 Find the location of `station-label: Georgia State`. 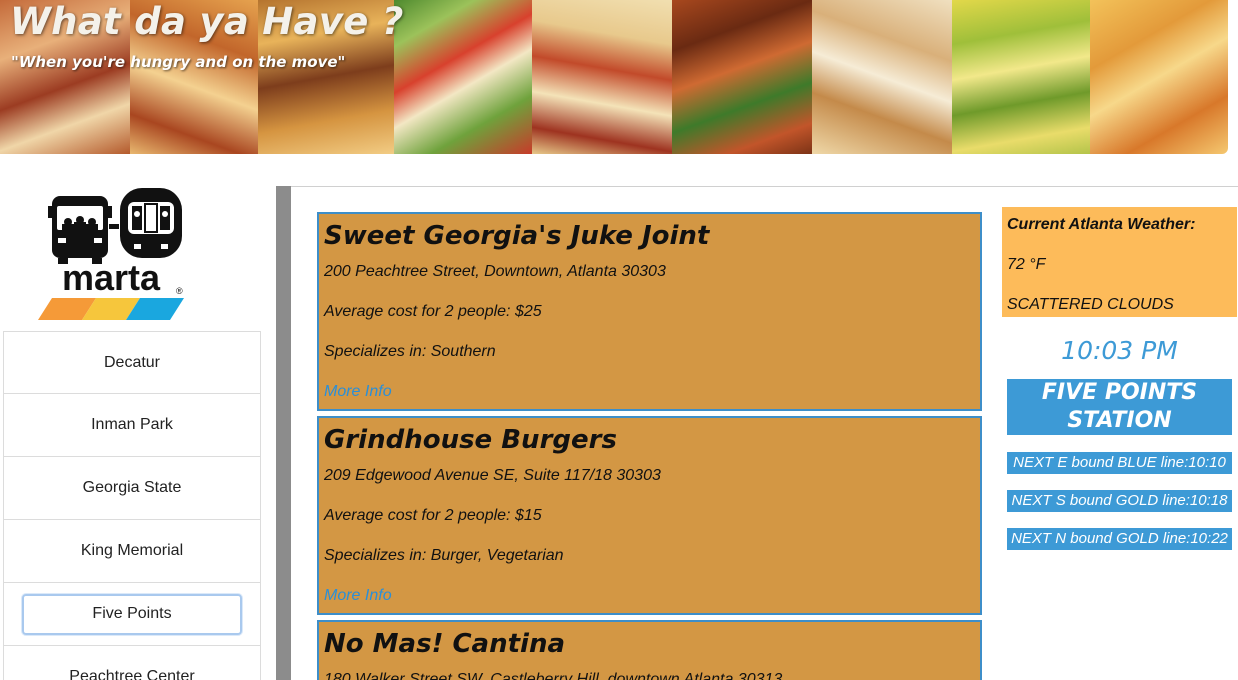

station-label: Georgia State is located at coordinates (132, 487).